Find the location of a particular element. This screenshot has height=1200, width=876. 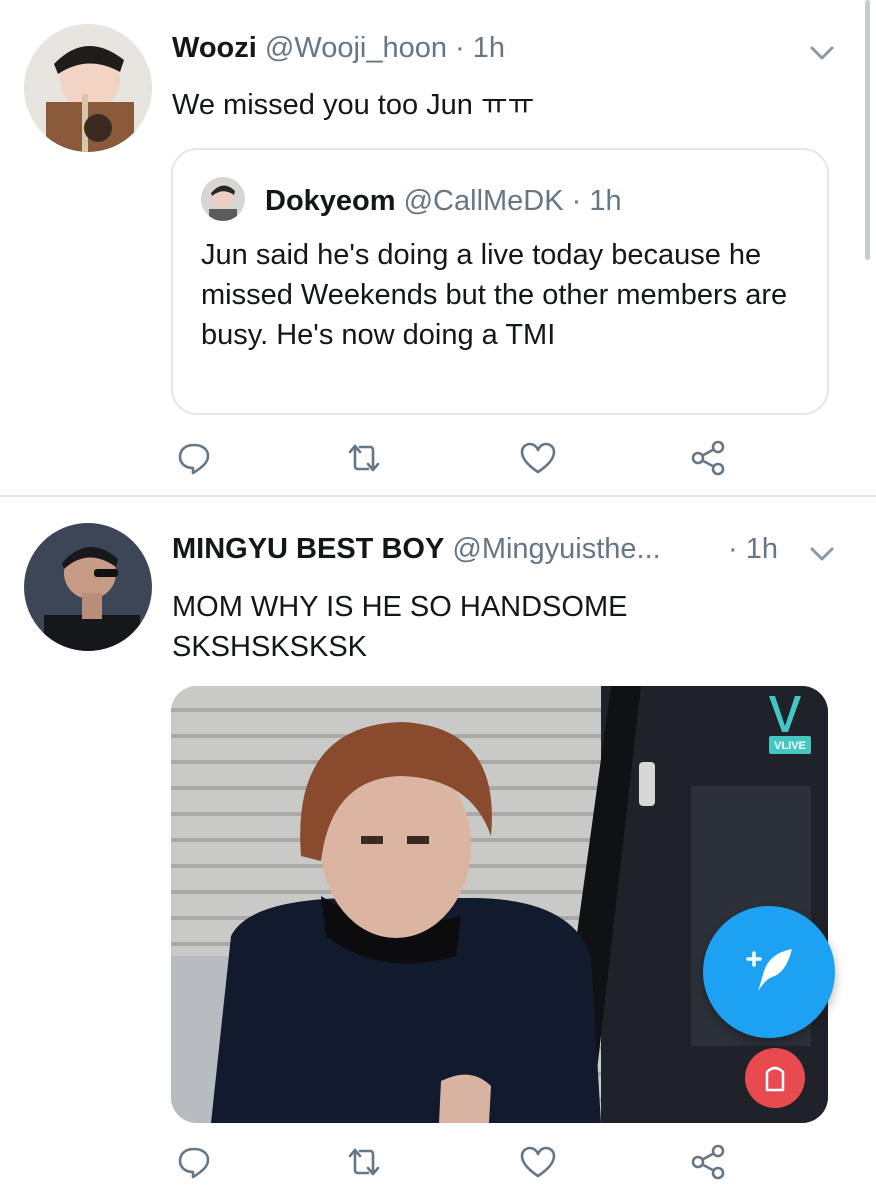

author-name: MINGYU BEST BOY is located at coordinates (308, 549).